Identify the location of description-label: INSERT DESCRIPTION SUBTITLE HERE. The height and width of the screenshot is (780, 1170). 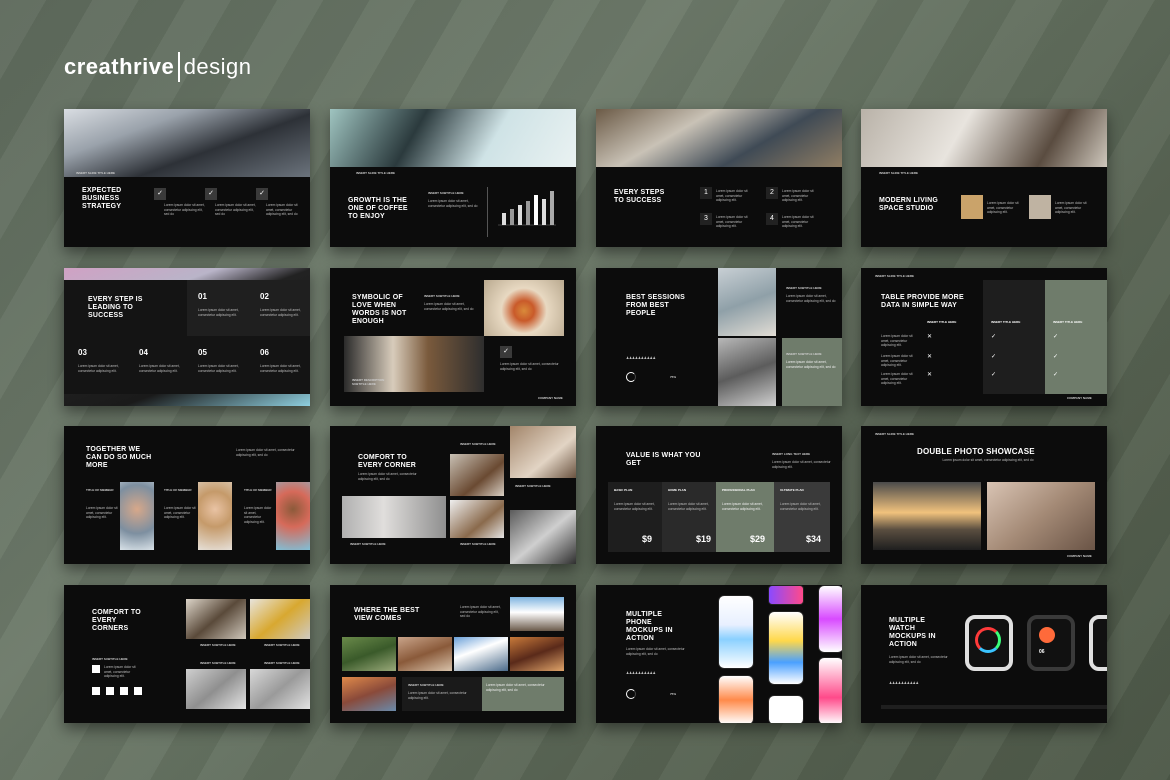
(368, 382).